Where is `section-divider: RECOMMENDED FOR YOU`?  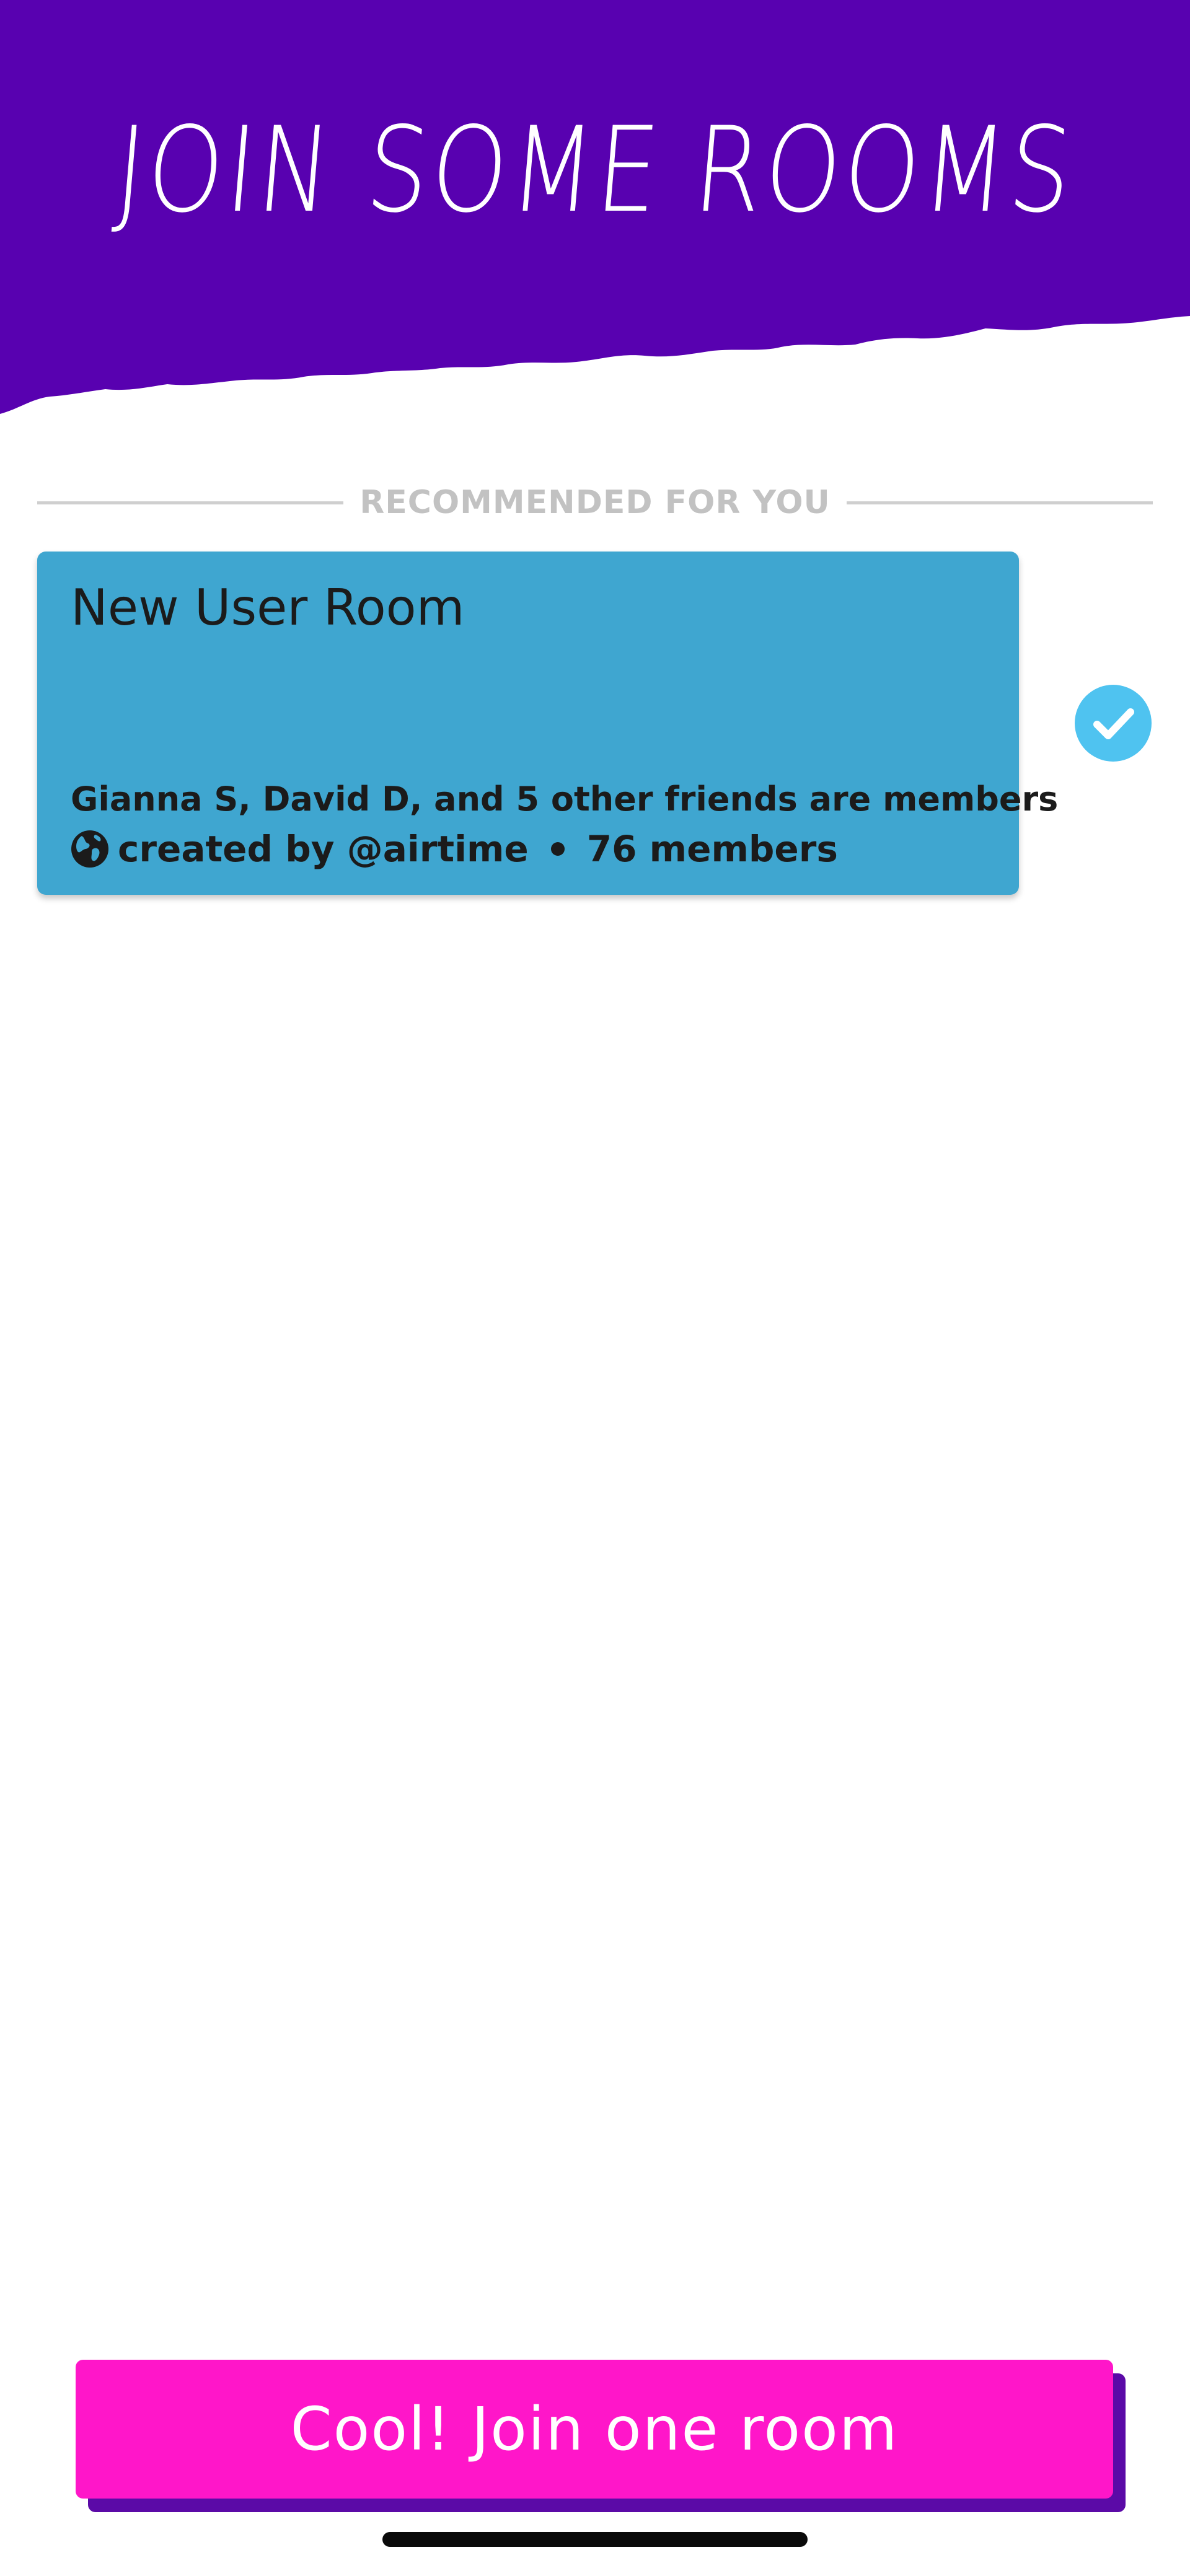
section-divider: RECOMMENDED FOR YOU is located at coordinates (595, 503).